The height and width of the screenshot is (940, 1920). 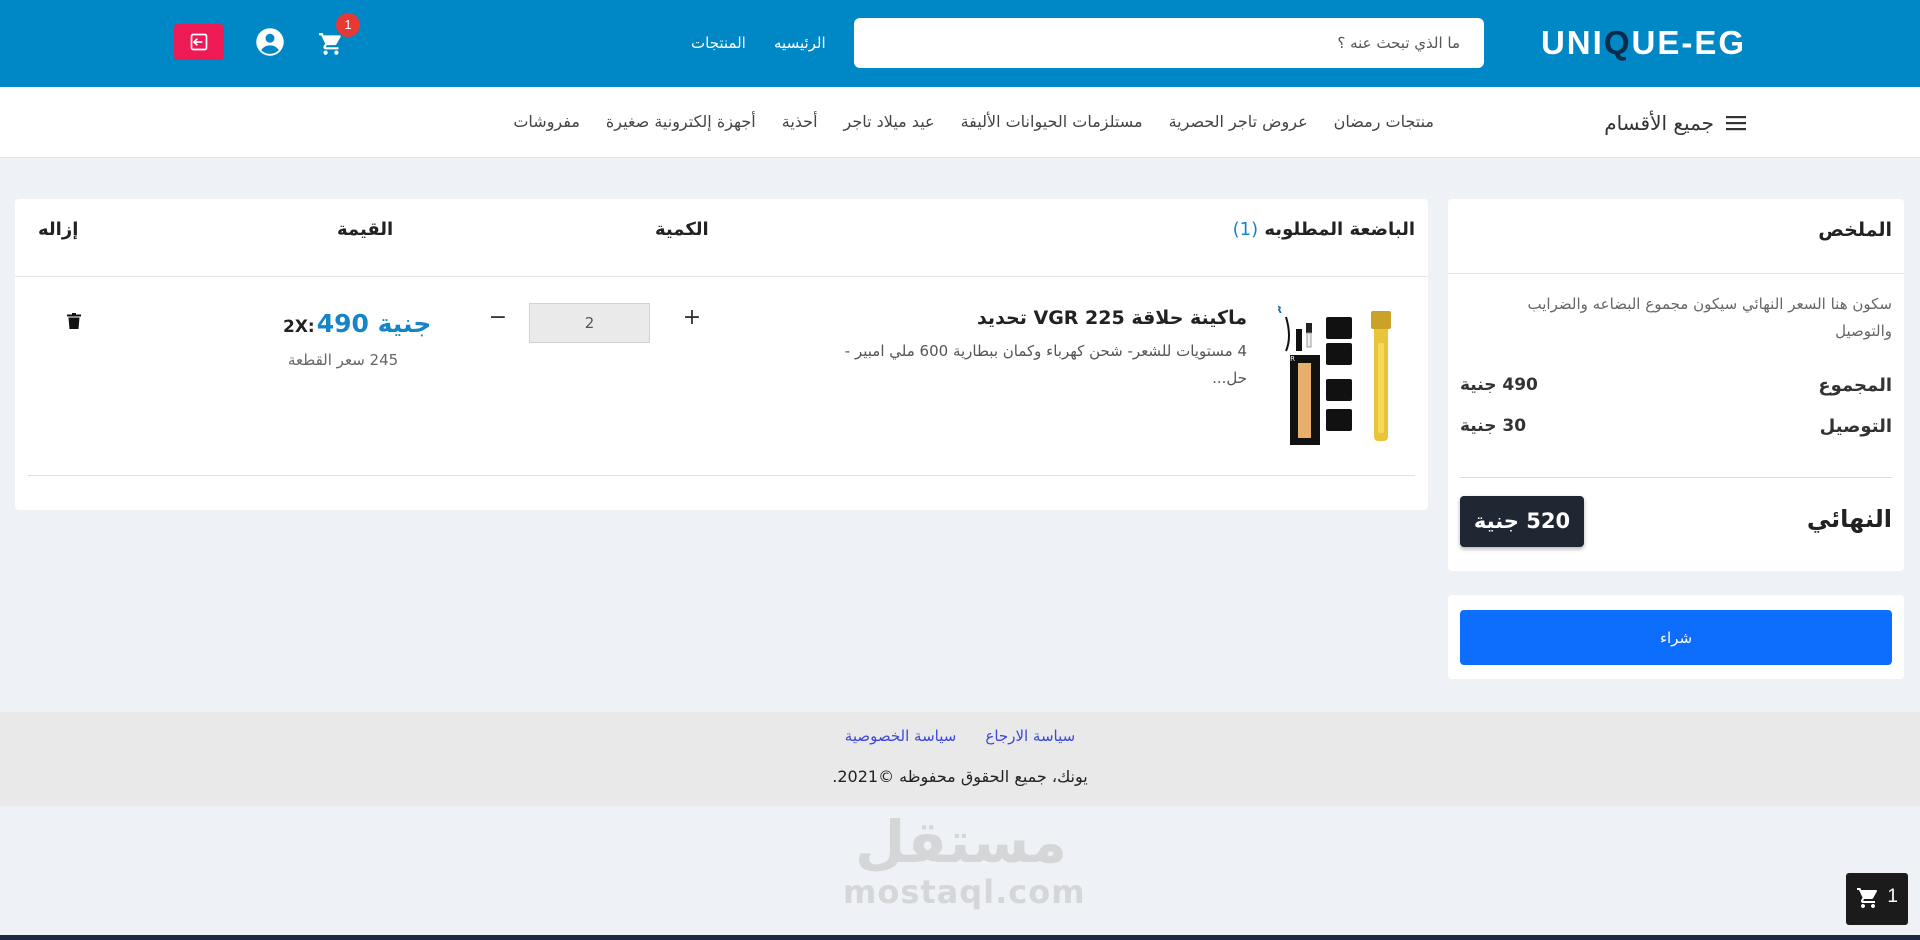 I want to click on final-total-value: 520 جنية, so click(x=1522, y=521).